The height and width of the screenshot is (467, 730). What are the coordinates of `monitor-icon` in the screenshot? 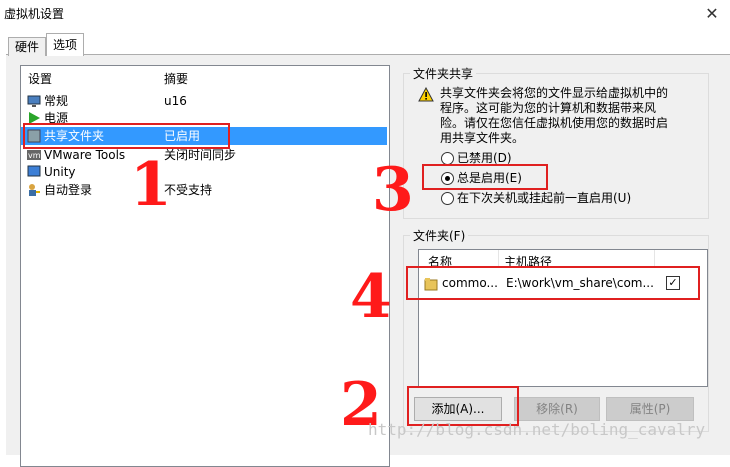 It's located at (34, 101).